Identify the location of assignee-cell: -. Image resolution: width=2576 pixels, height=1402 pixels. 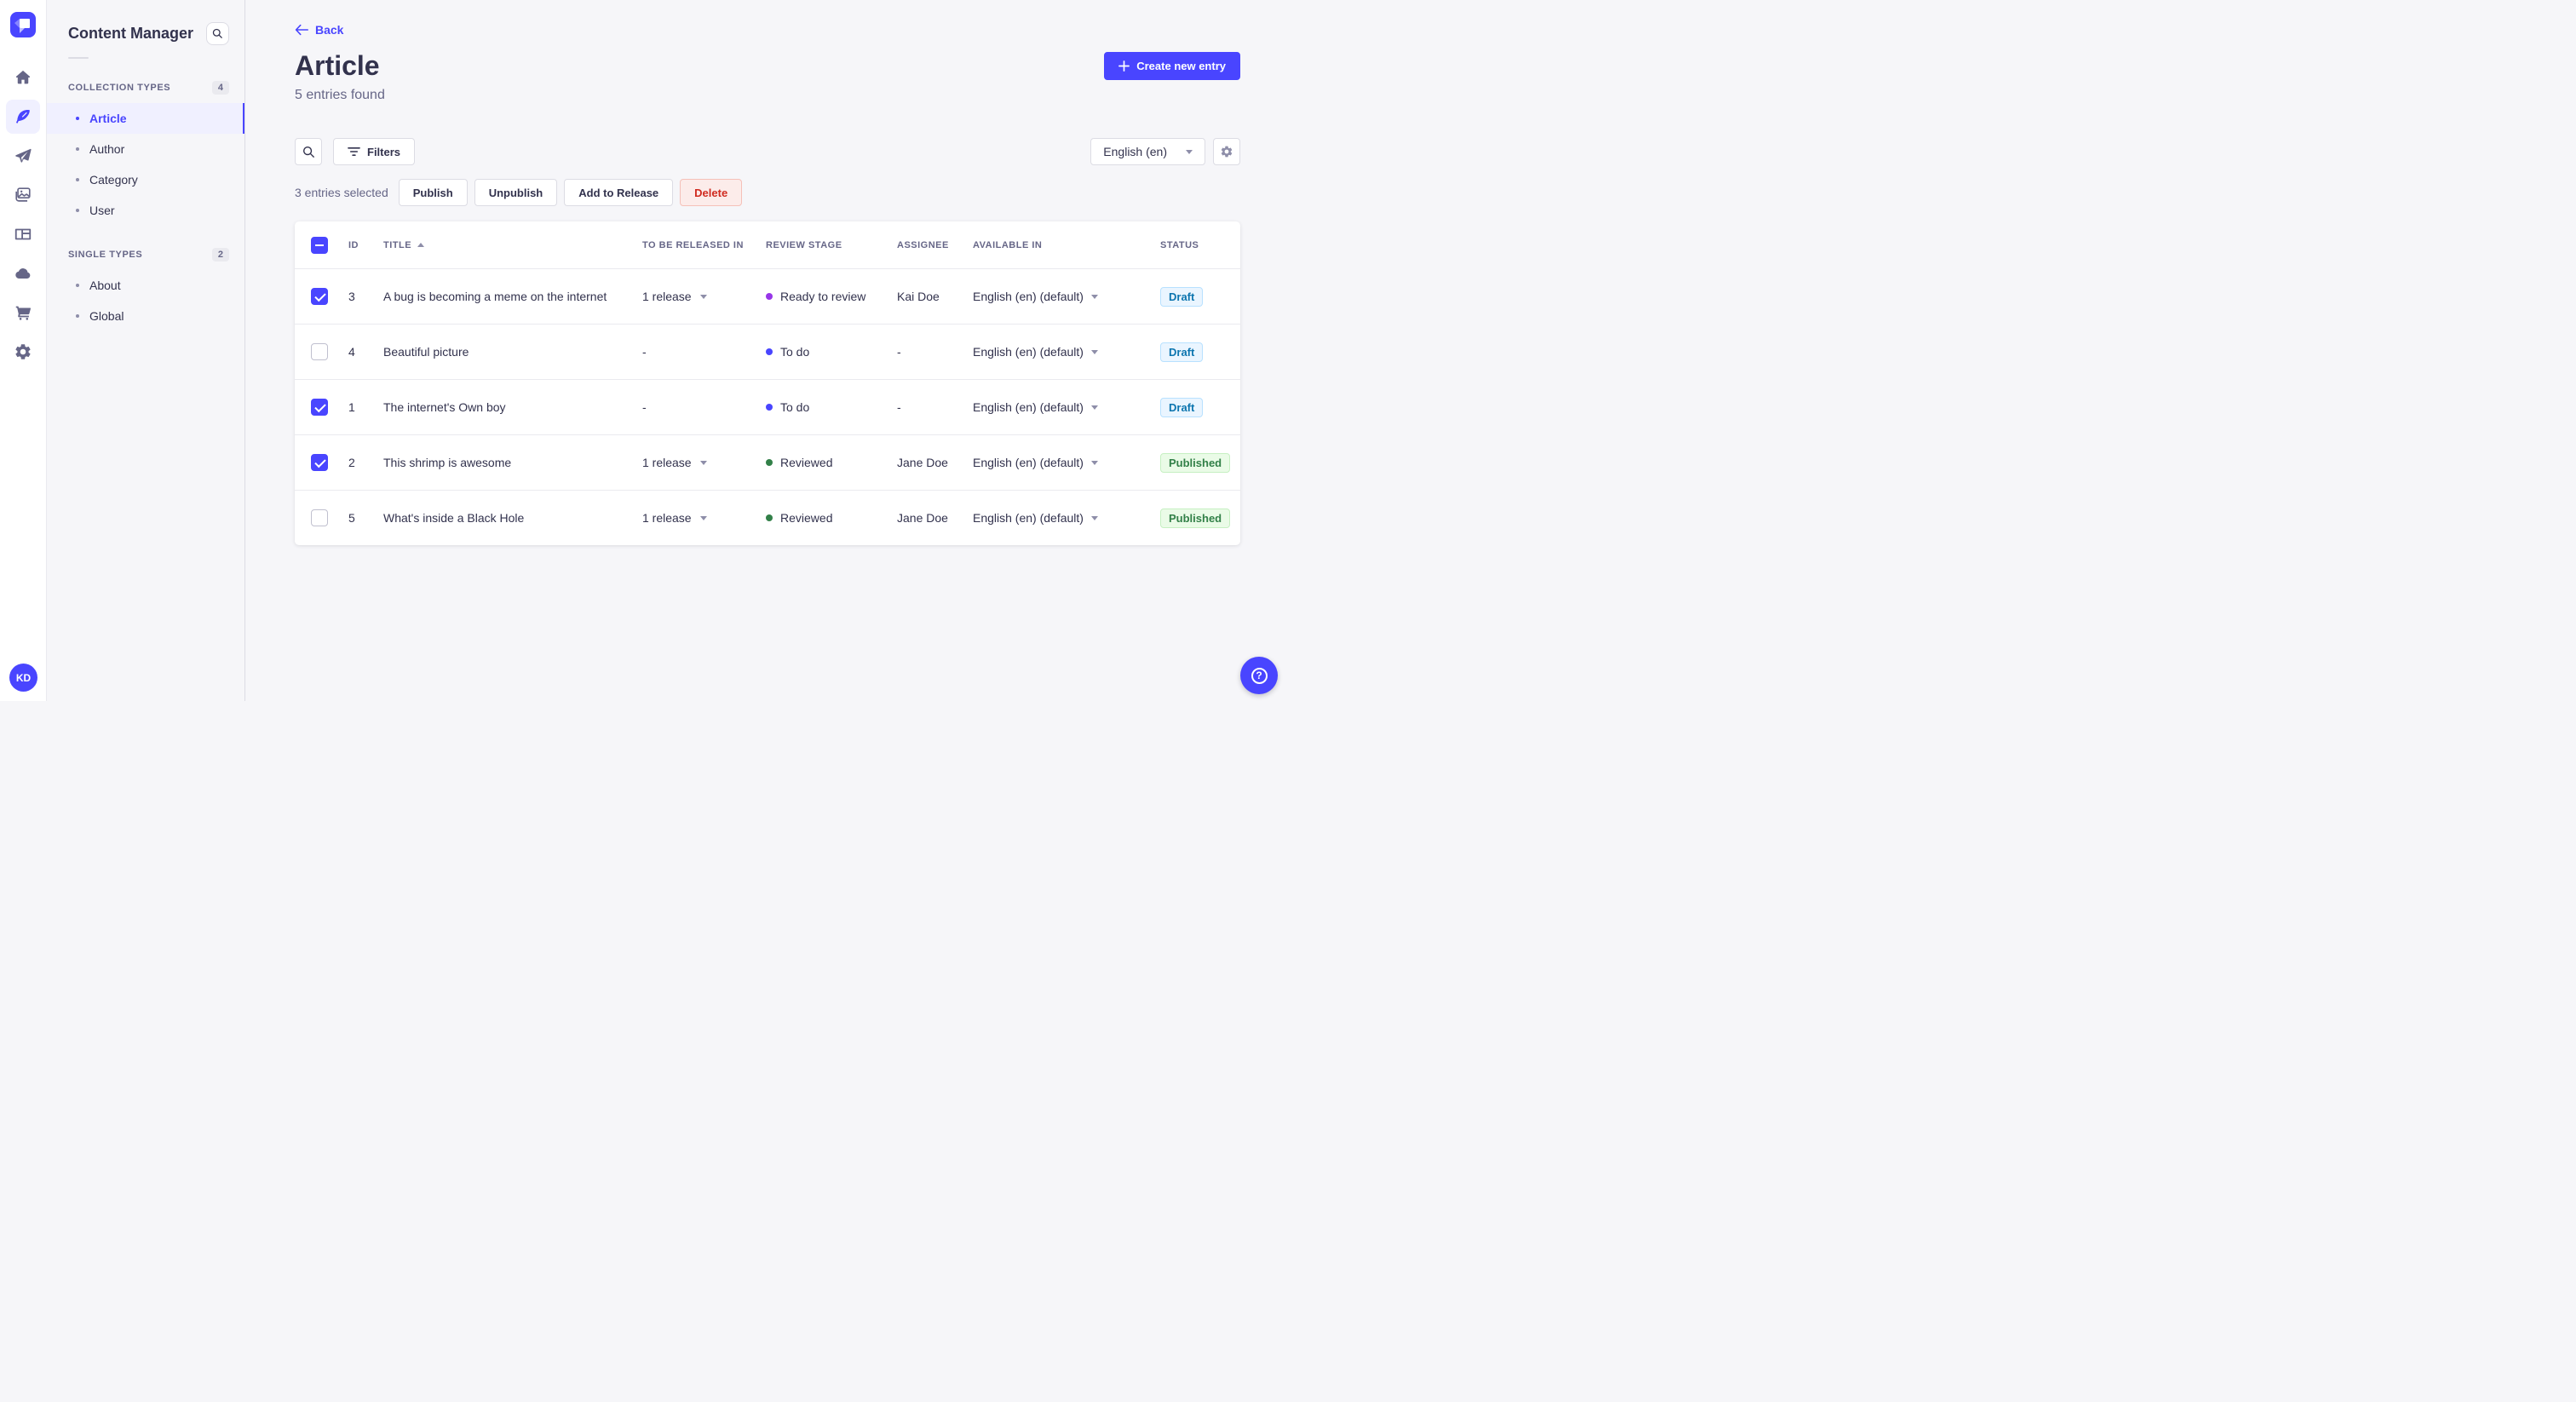
(899, 407).